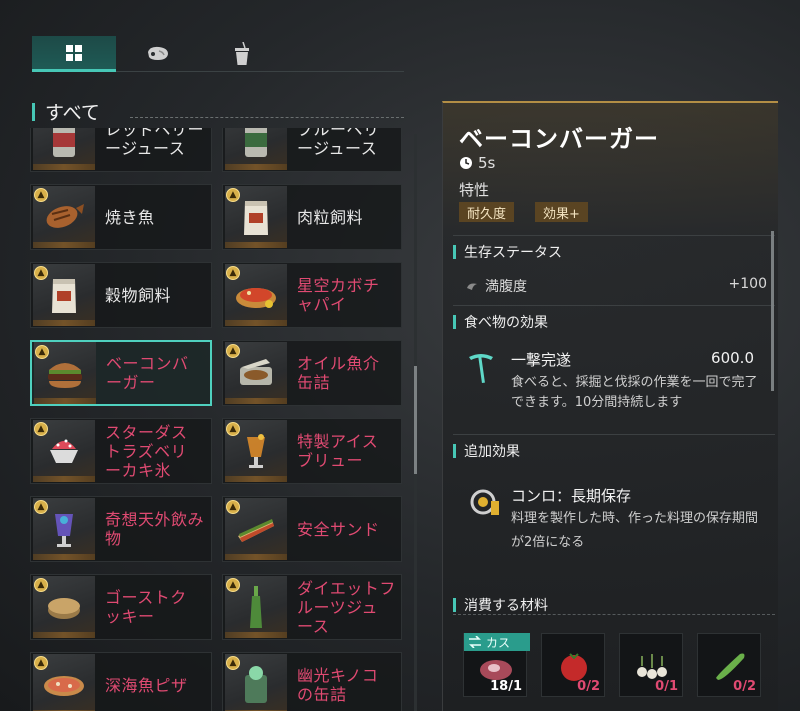 The width and height of the screenshot is (800, 711). What do you see at coordinates (634, 392) in the screenshot?
I see `effect-description: 食べると、採掘と伐採の作業を一回で完了できます。10分間持続します` at bounding box center [634, 392].